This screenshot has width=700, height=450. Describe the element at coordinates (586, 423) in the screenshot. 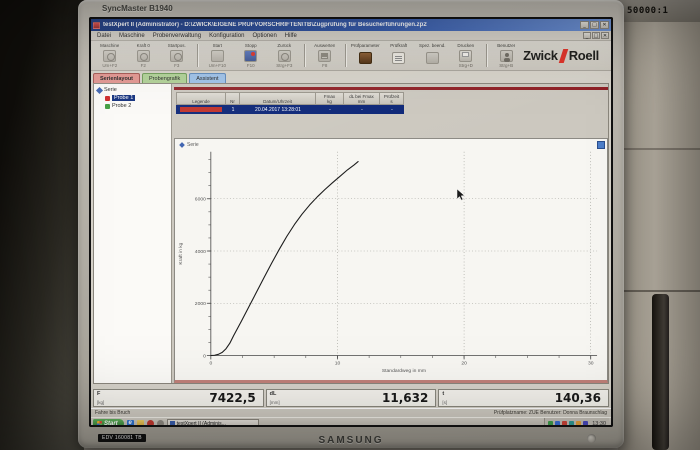

I see `tray-icon-indigo` at that location.